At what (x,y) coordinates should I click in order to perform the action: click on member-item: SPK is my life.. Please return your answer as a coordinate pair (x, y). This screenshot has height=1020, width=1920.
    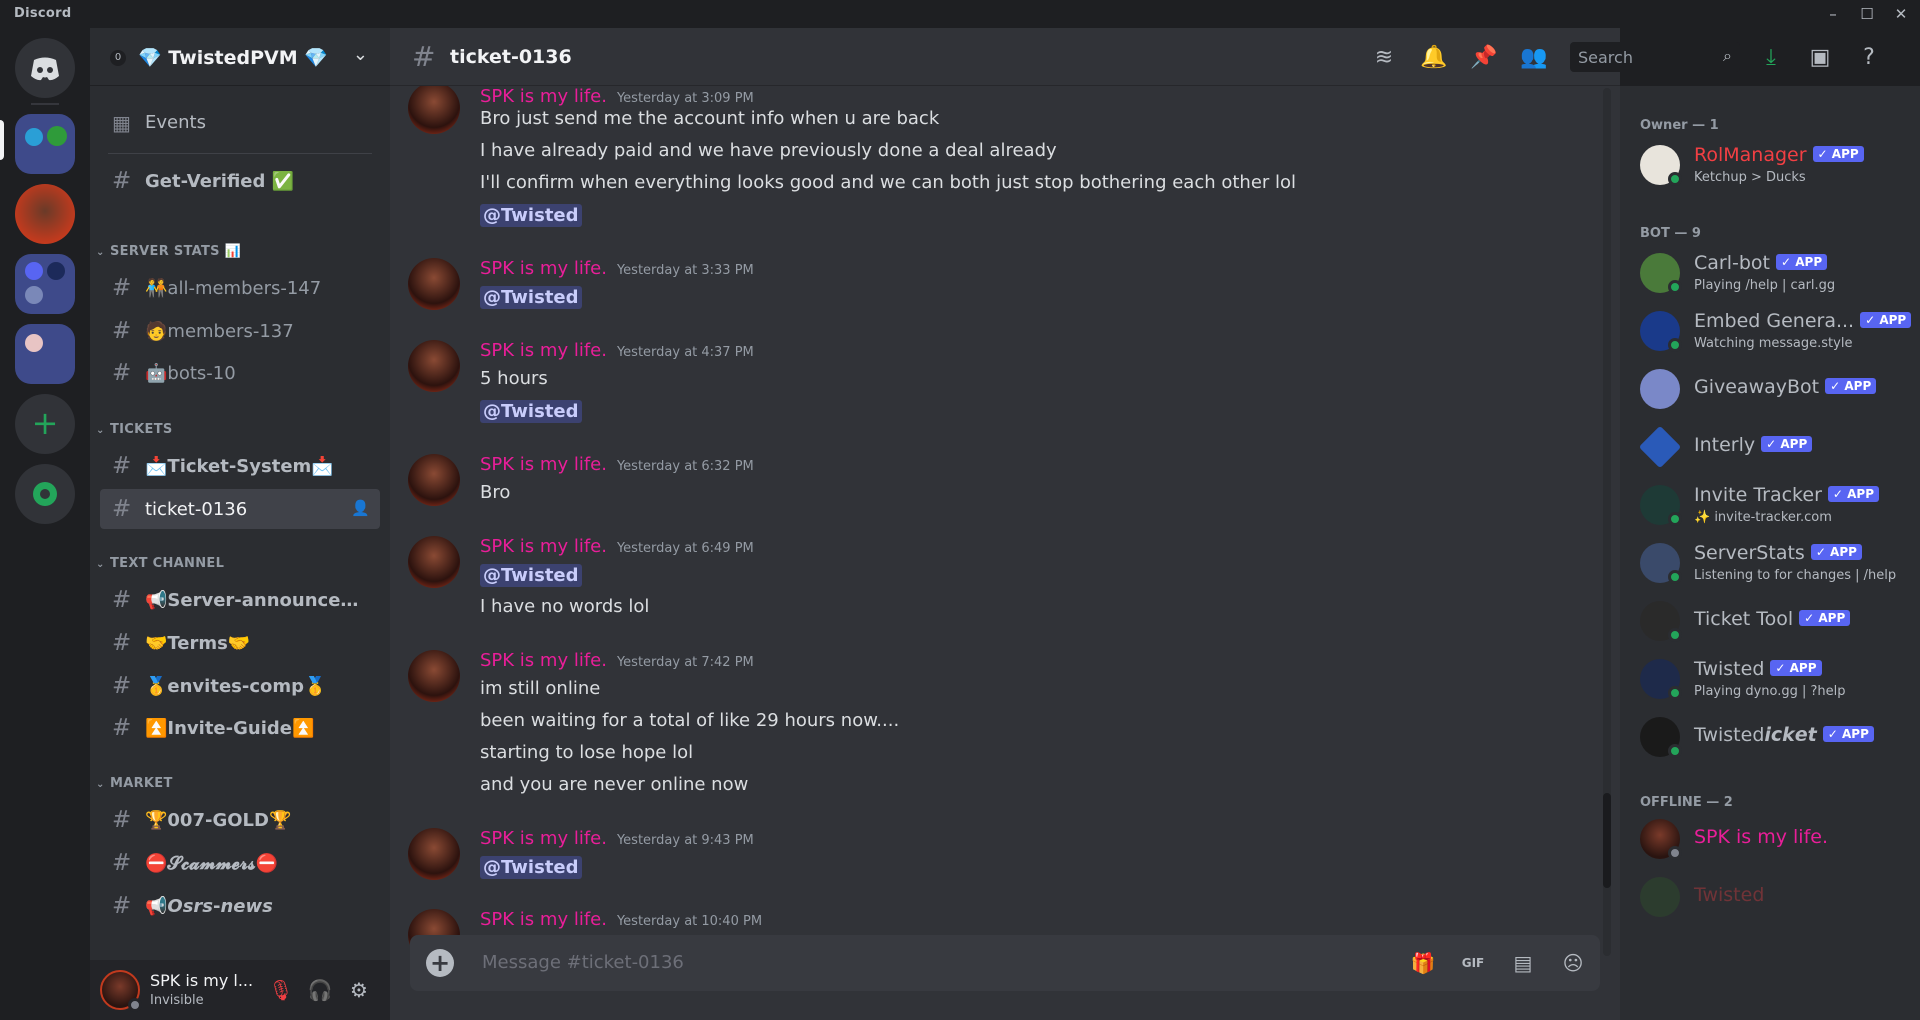
    Looking at the image, I should click on (1770, 839).